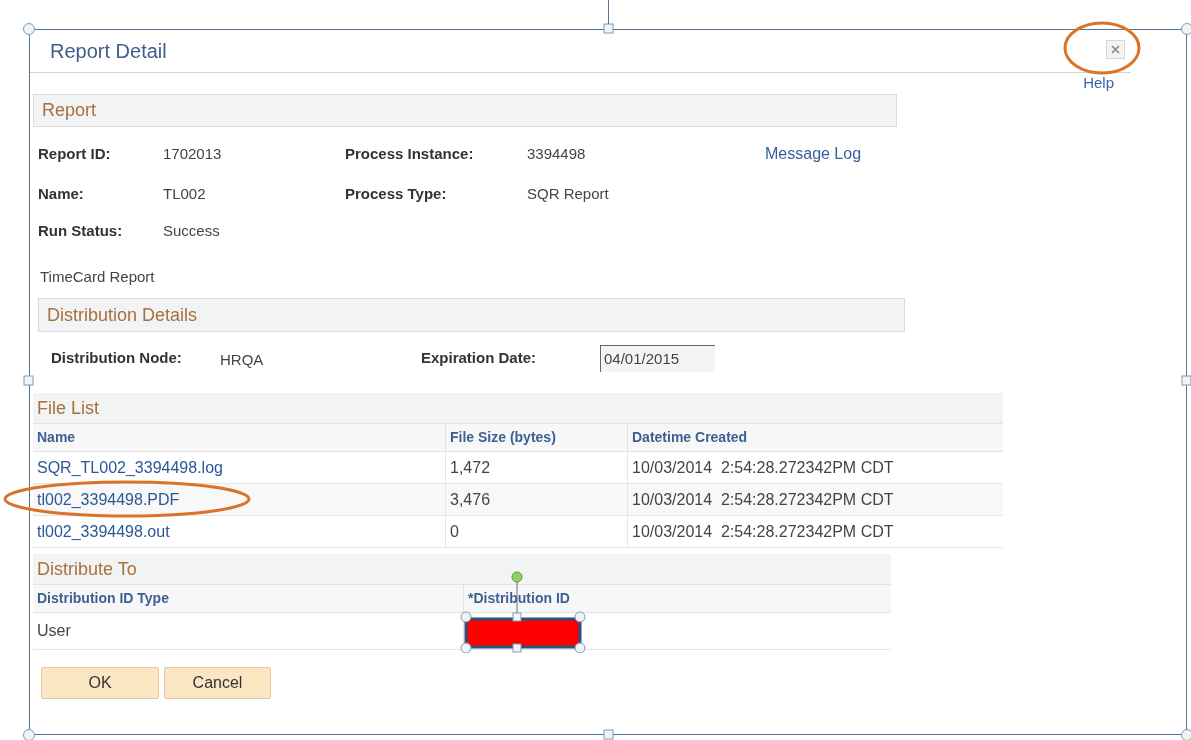  What do you see at coordinates (479, 357) in the screenshot?
I see `field-label: Expiration Date:` at bounding box center [479, 357].